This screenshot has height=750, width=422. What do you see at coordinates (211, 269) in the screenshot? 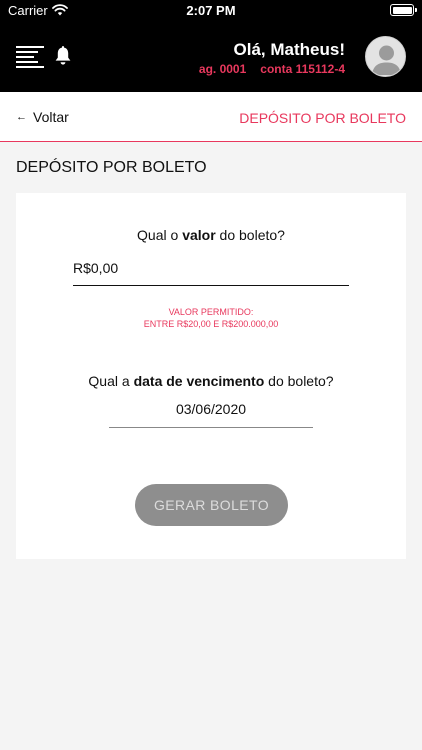
I see `value-input: R$0,00` at bounding box center [211, 269].